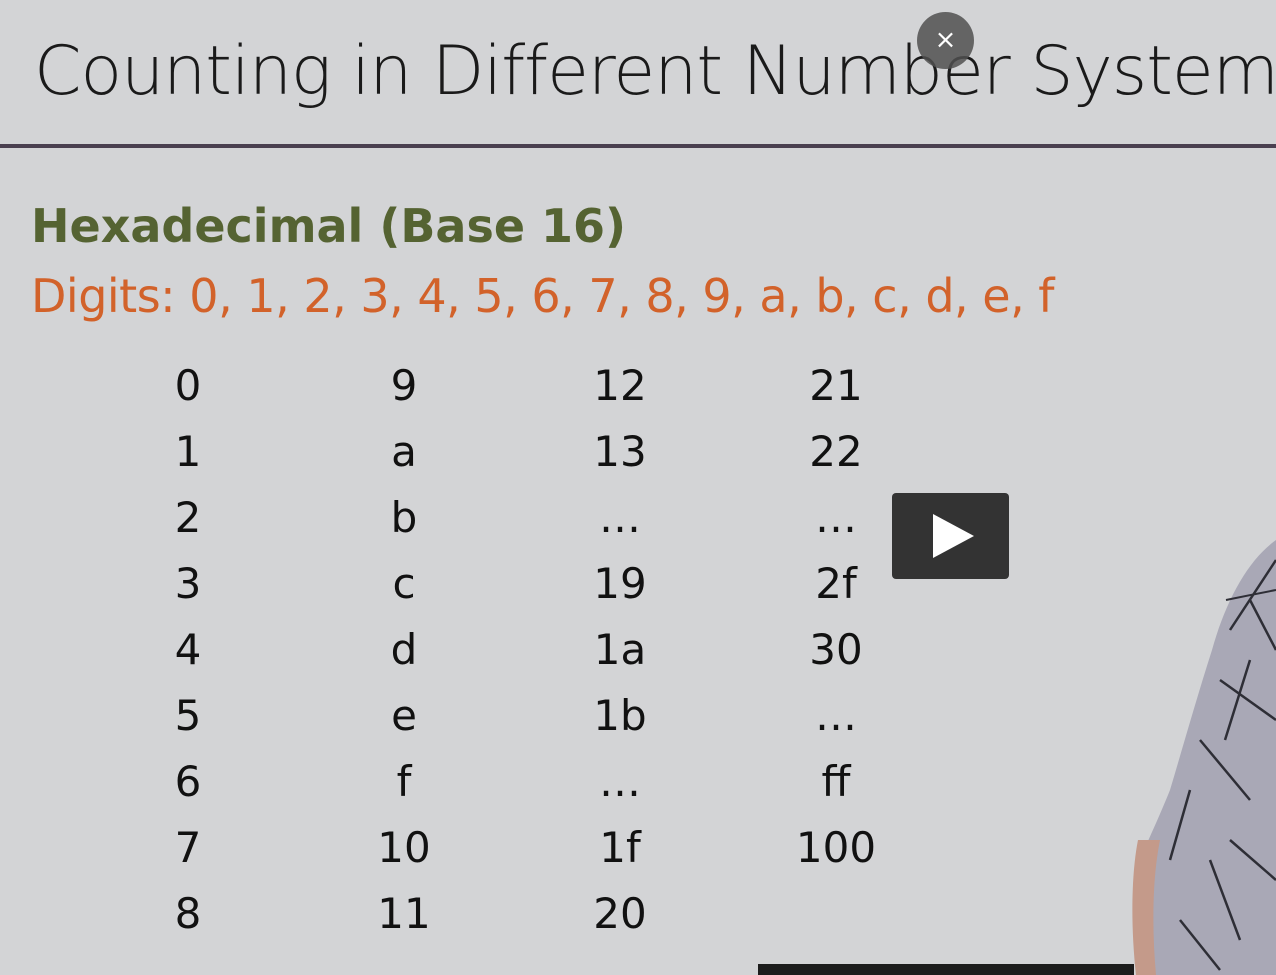 This screenshot has width=1276, height=975. Describe the element at coordinates (188, 847) in the screenshot. I see `table-cell: 7` at that location.